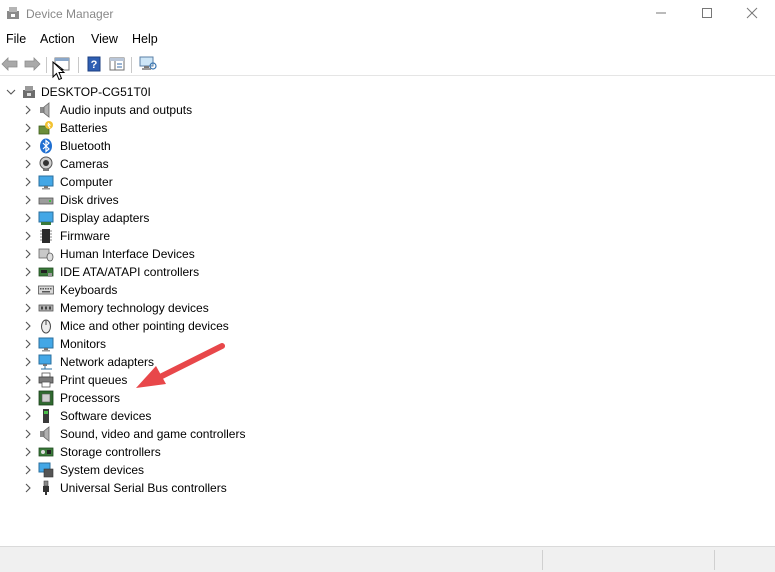  I want to click on tree-item-ide-ata-atapi-controllers: IDE ATA/ATAPI controllers, so click(387, 272).